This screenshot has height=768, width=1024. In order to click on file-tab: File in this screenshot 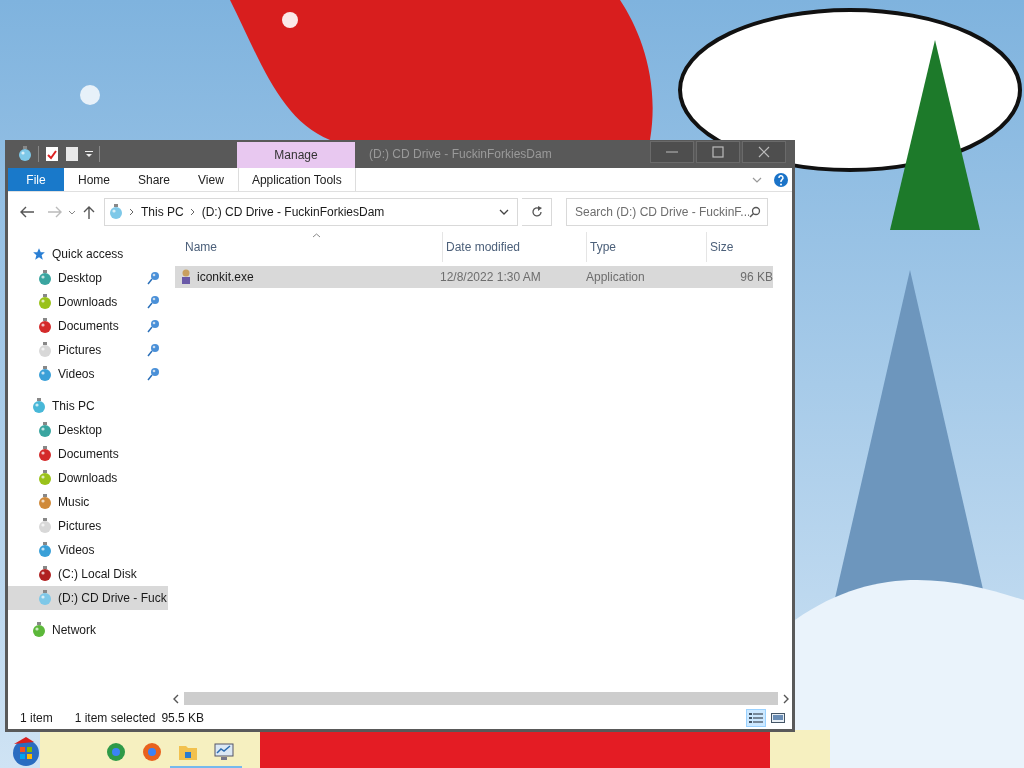, I will do `click(36, 179)`.